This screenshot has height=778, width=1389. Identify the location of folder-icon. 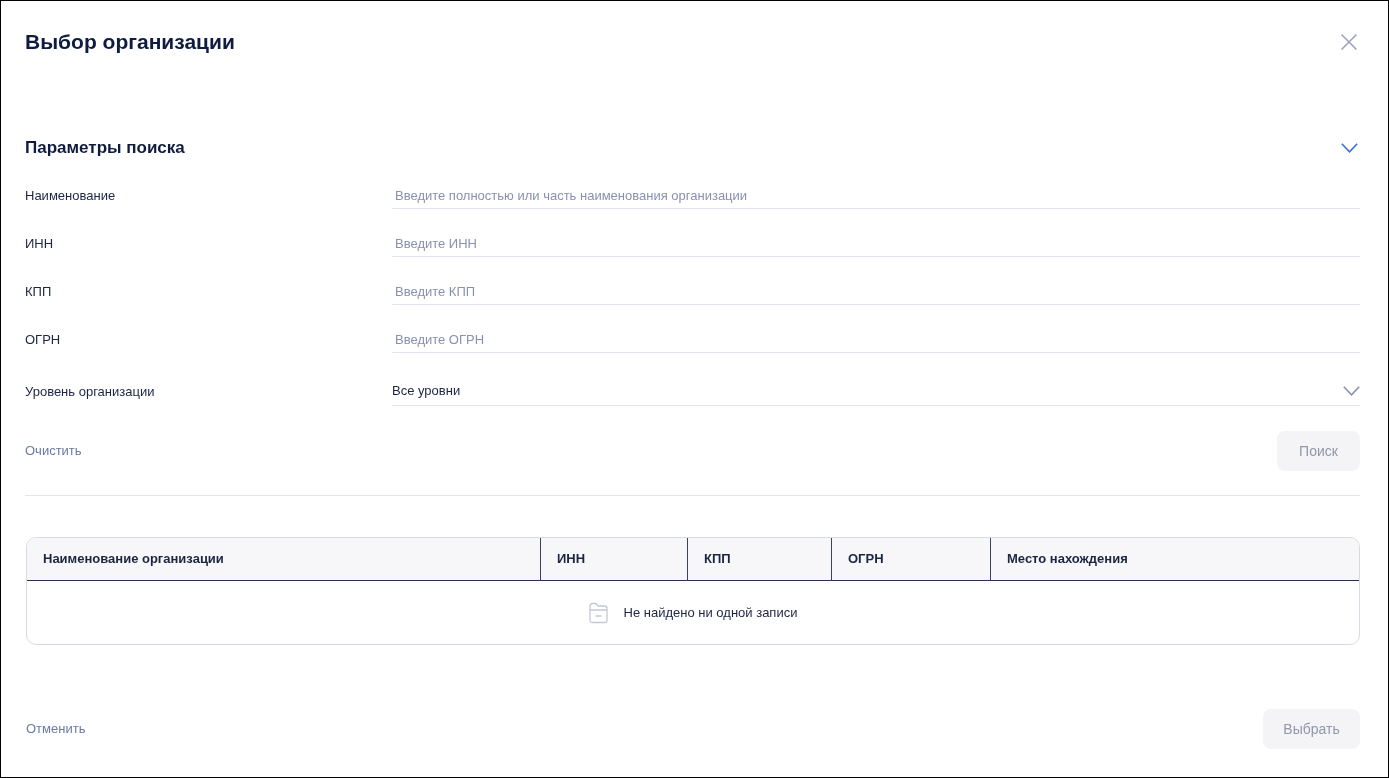
(598, 612).